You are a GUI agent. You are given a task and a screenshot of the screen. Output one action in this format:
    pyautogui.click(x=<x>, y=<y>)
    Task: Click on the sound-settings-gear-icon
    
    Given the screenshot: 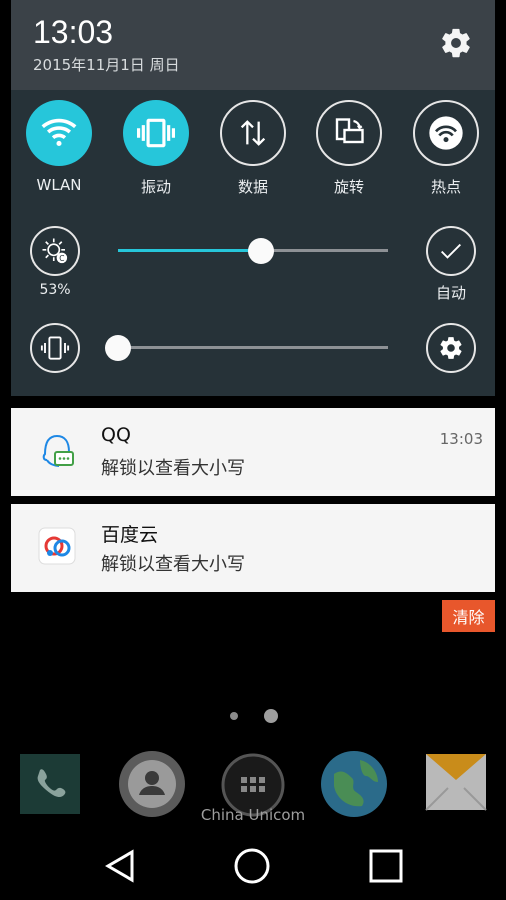 What is the action you would take?
    pyautogui.click(x=451, y=348)
    